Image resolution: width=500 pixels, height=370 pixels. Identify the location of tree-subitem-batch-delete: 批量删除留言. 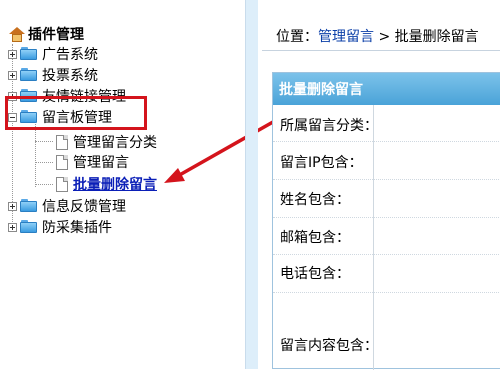
(106, 184).